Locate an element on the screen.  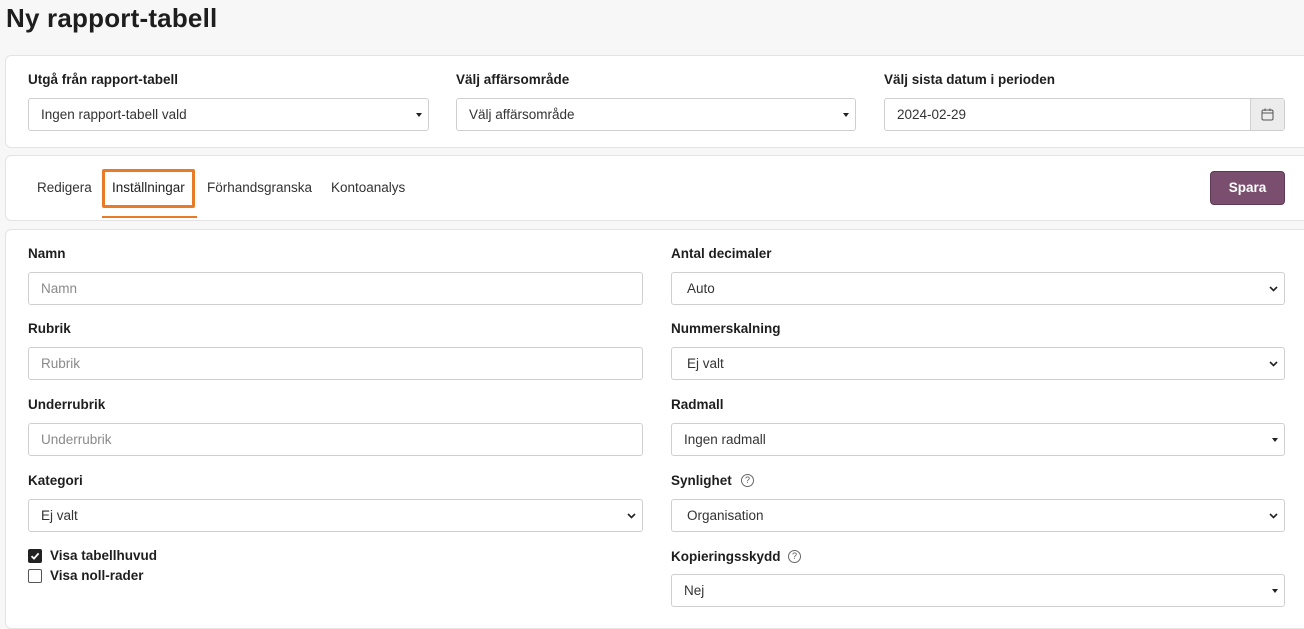
save-button: Spara is located at coordinates (1247, 188).